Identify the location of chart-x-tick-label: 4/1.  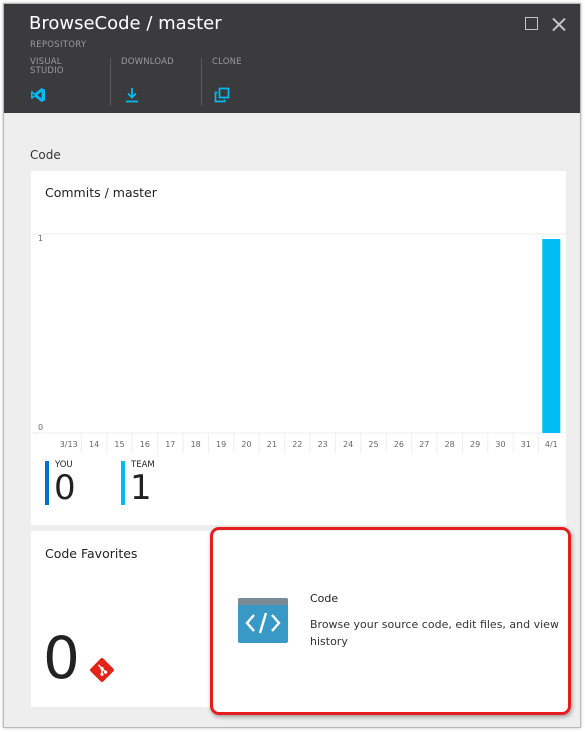
(551, 444).